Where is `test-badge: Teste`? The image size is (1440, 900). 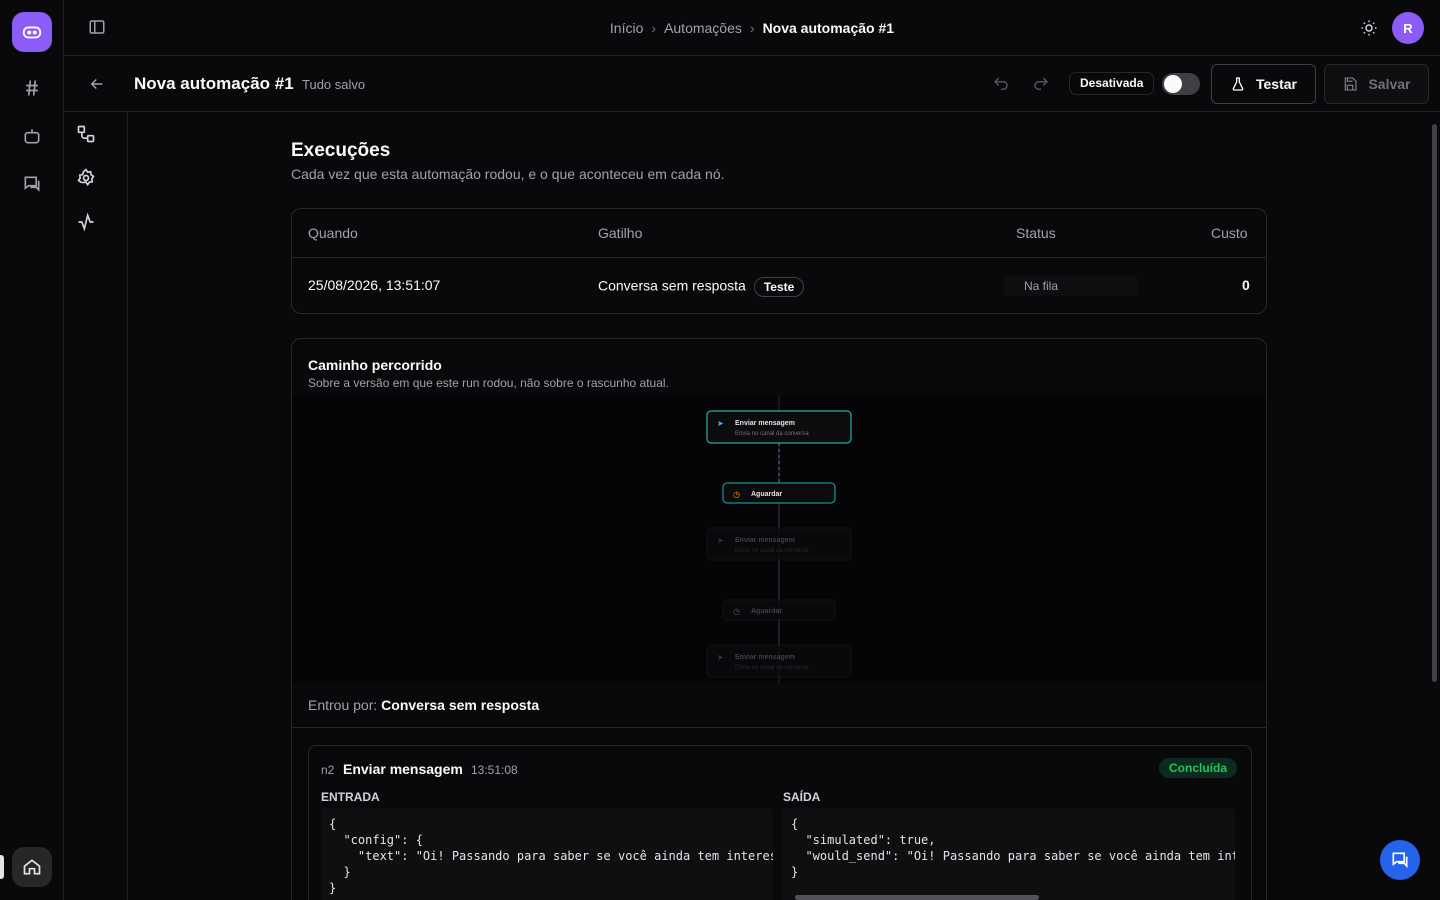
test-badge: Teste is located at coordinates (779, 287).